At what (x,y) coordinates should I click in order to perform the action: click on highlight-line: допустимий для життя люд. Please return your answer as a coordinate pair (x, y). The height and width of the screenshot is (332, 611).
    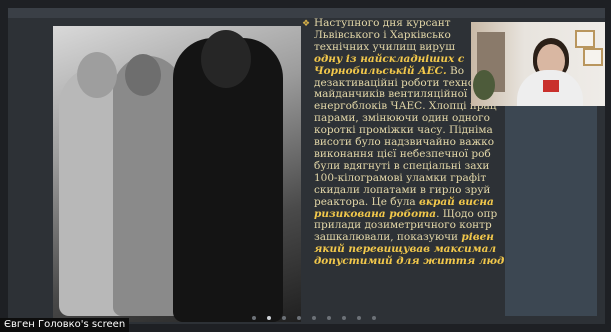
    Looking at the image, I should click on (409, 261).